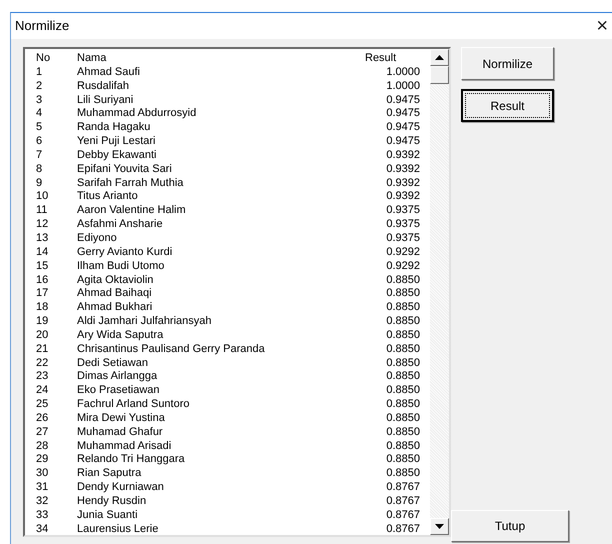 Image resolution: width=612 pixels, height=544 pixels. What do you see at coordinates (115, 308) in the screenshot?
I see `list-cell-text: Ahmad Bukhari` at bounding box center [115, 308].